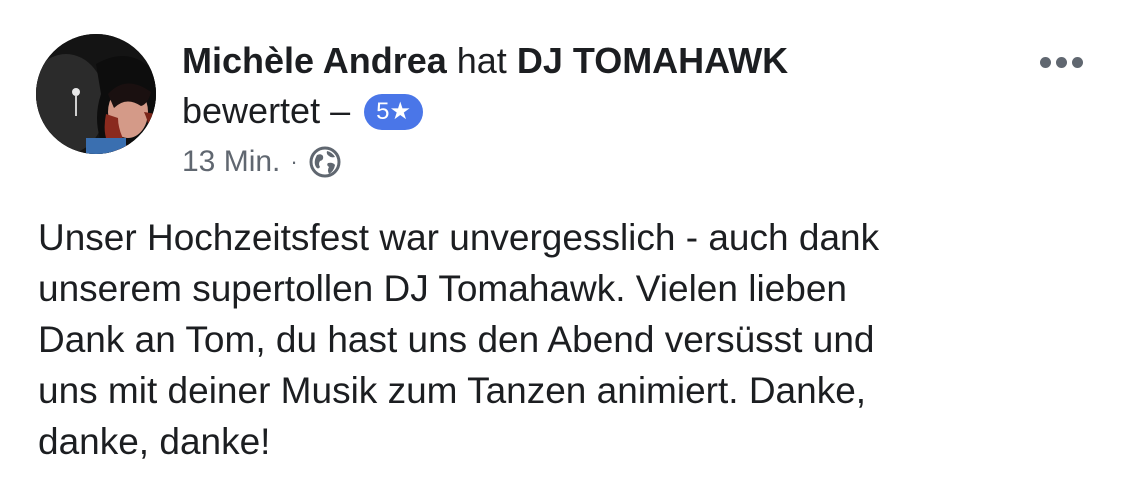 The width and height of the screenshot is (1125, 496). Describe the element at coordinates (393, 112) in the screenshot. I see `rating-badge: 5★` at that location.